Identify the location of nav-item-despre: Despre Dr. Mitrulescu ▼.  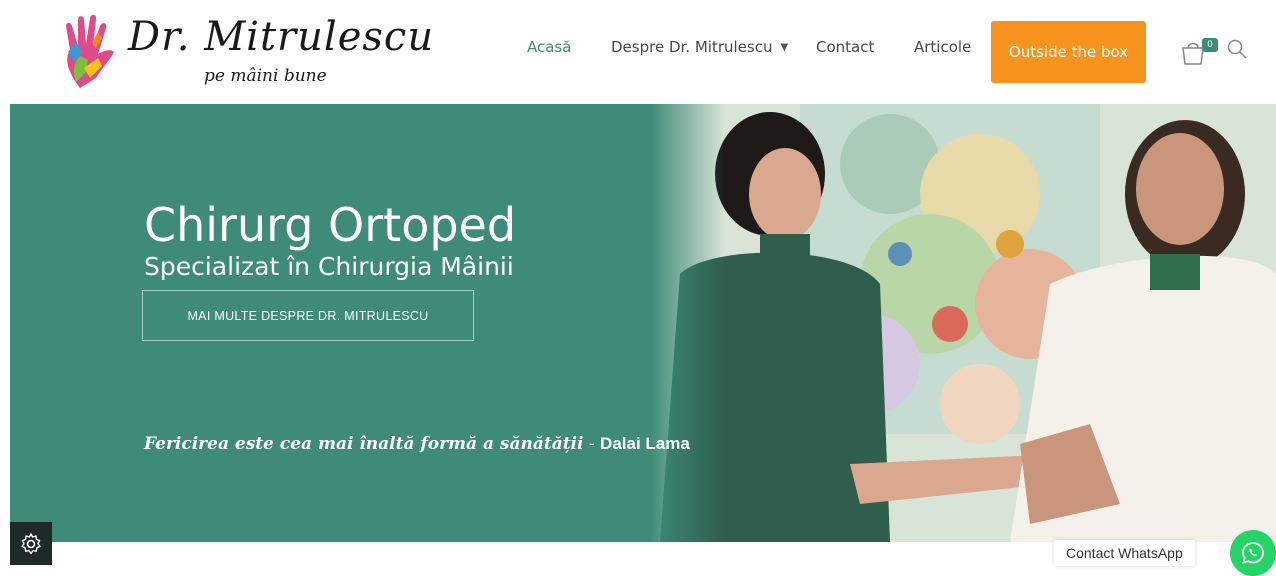
(699, 47).